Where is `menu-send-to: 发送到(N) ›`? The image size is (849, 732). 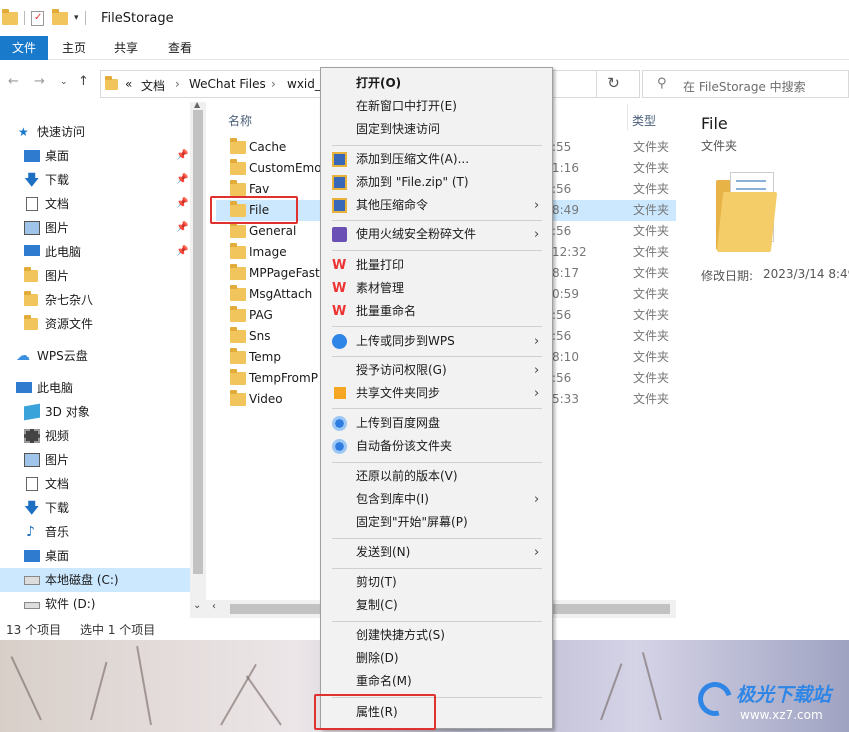 menu-send-to: 发送到(N) › is located at coordinates (437, 552).